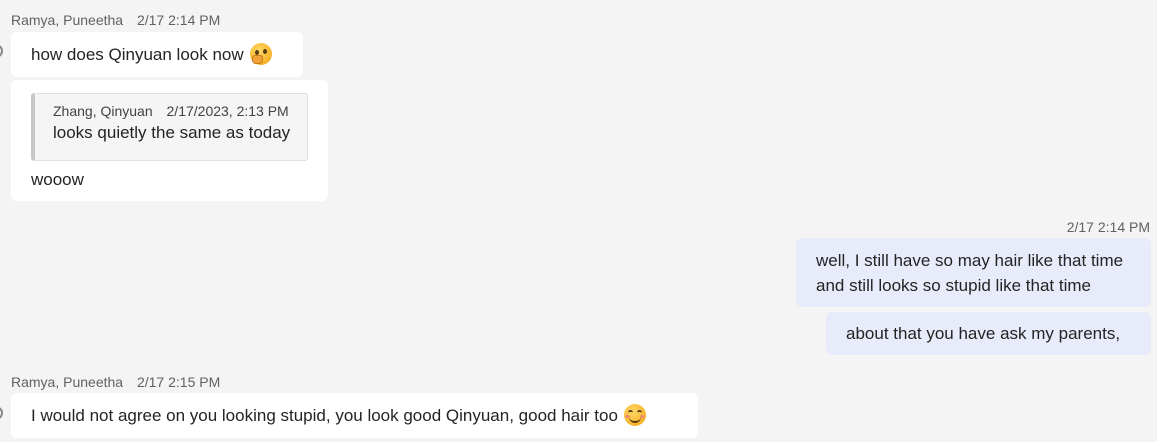 The height and width of the screenshot is (442, 1157). I want to click on message-text: about that you have ask my parents,, so click(983, 333).